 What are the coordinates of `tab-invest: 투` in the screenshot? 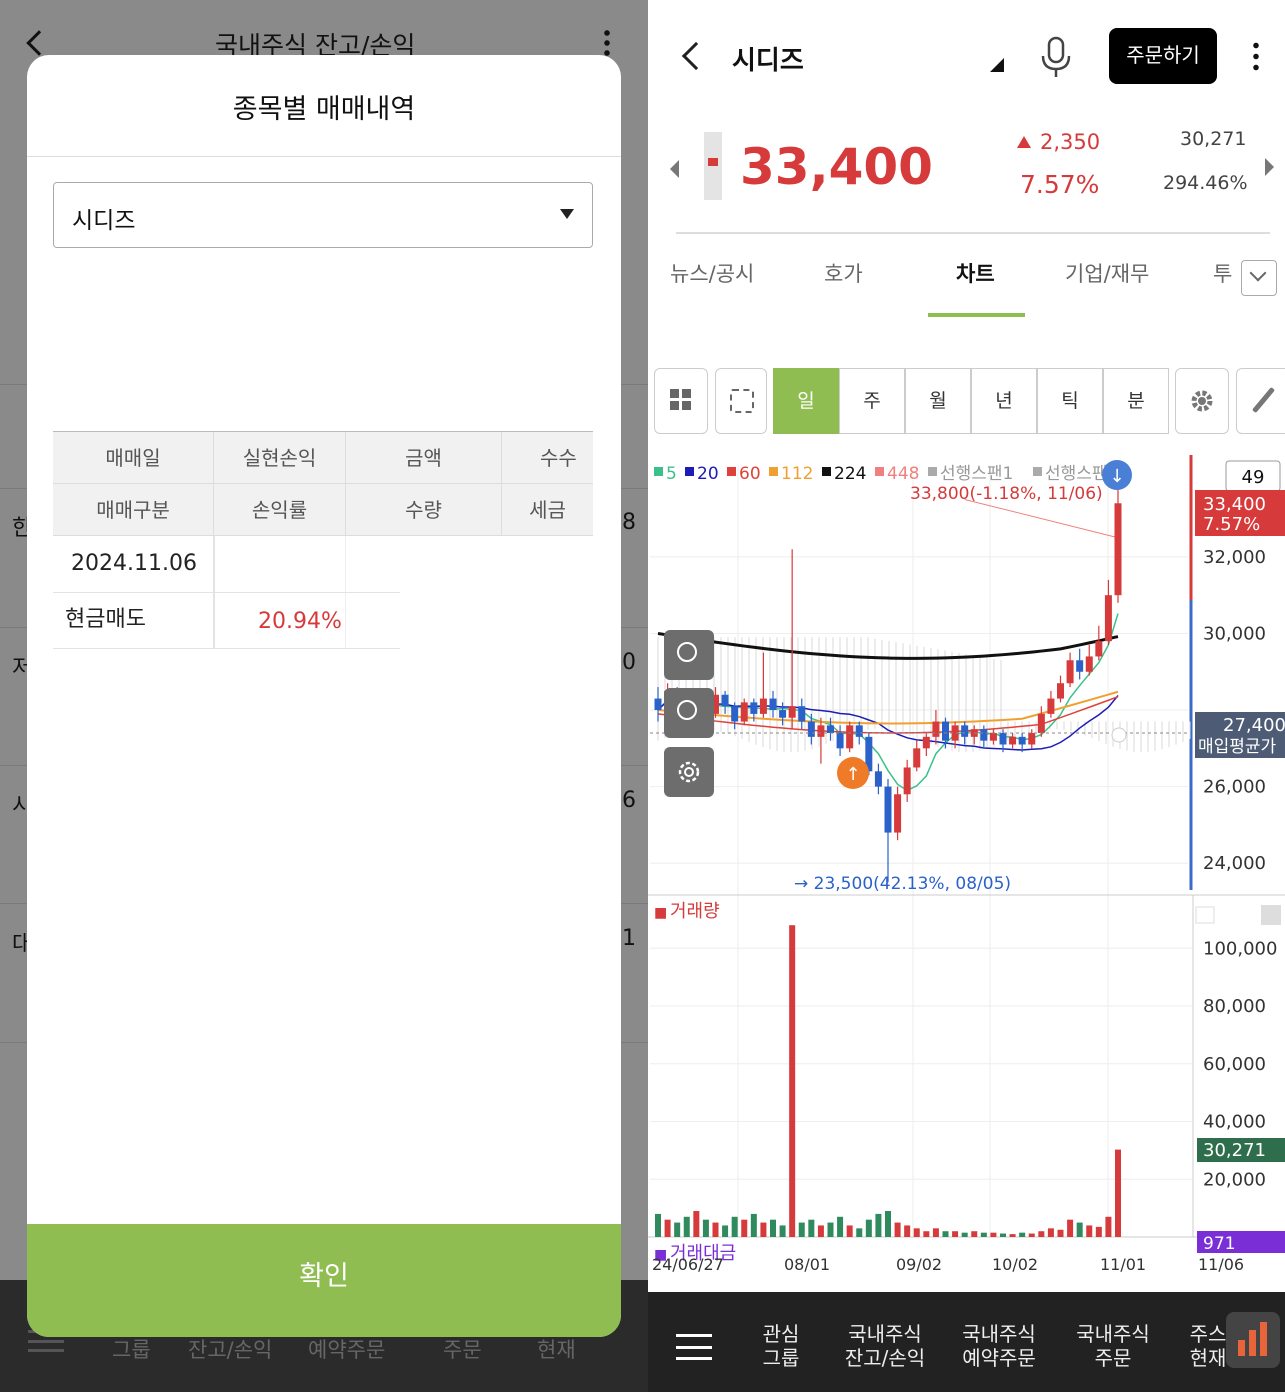 It's located at (1222, 273).